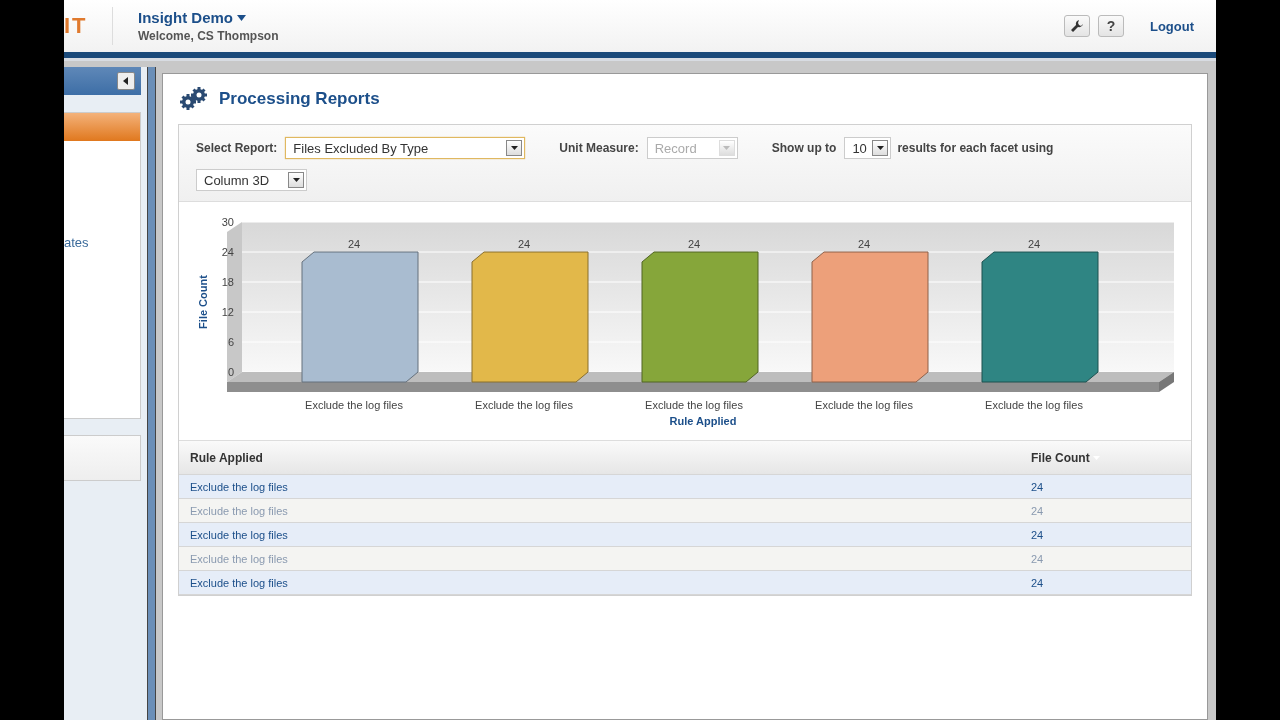 Image resolution: width=1280 pixels, height=720 pixels. Describe the element at coordinates (1110, 26) in the screenshot. I see `help-button: ?` at that location.